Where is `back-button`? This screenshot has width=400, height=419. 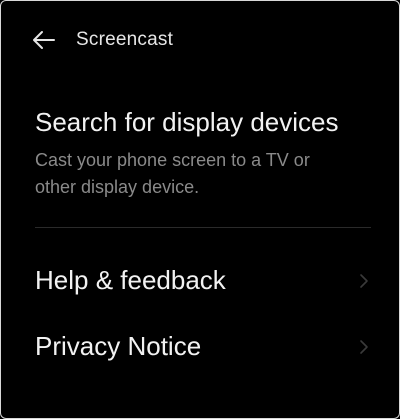
back-button is located at coordinates (44, 40).